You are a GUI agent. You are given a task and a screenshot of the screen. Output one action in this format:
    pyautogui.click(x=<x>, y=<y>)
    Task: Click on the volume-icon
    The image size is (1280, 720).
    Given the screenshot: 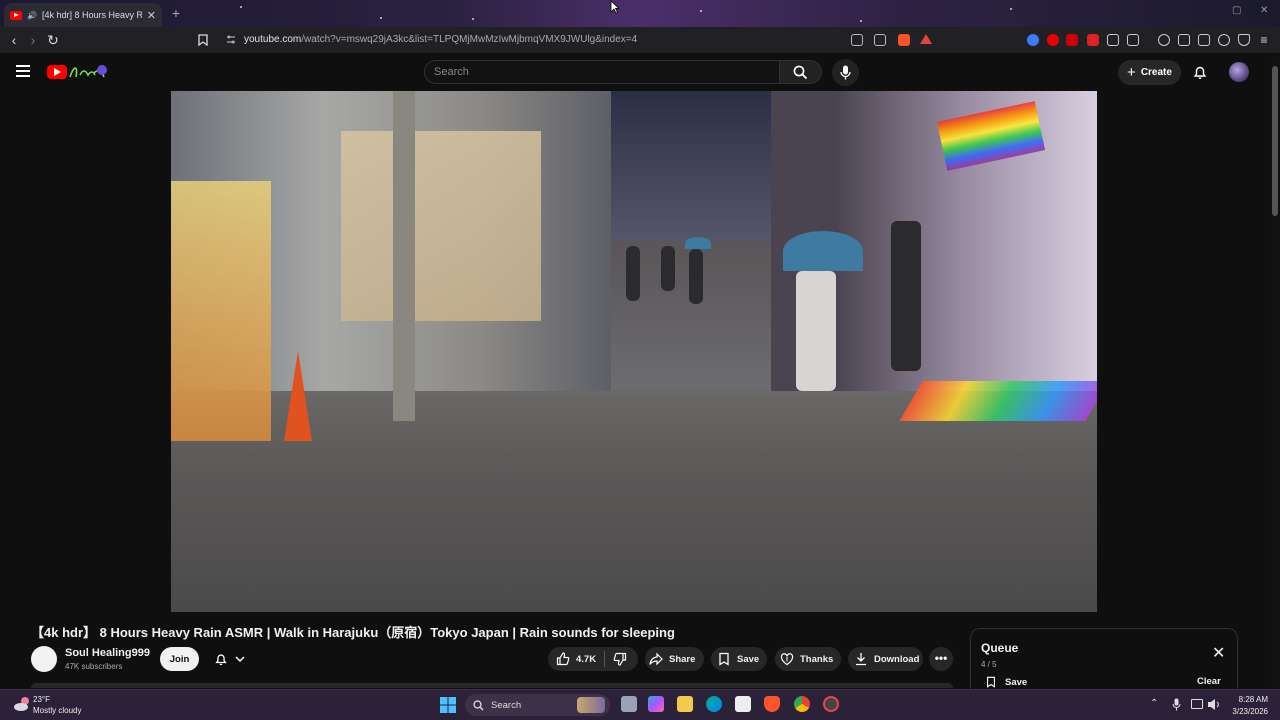 What is the action you would take?
    pyautogui.click(x=1214, y=704)
    